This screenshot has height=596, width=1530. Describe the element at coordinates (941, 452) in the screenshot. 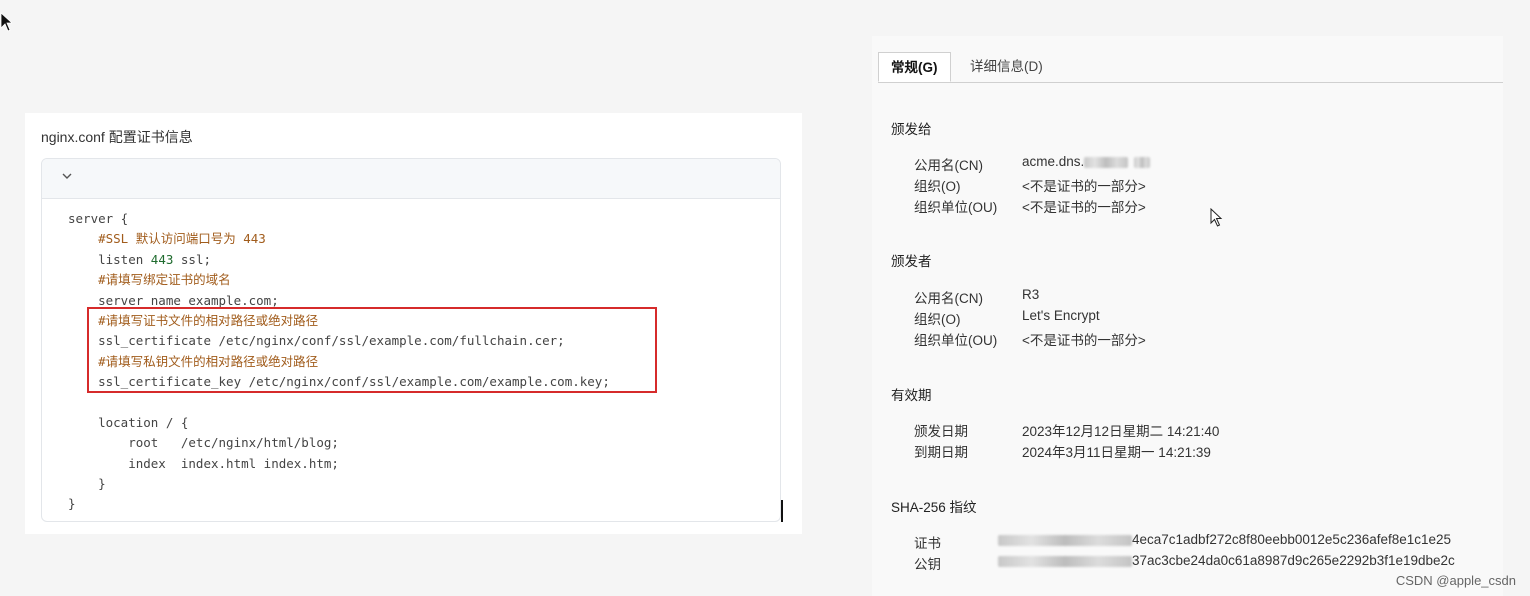

I see `expiry-date-label: 到期日期` at that location.